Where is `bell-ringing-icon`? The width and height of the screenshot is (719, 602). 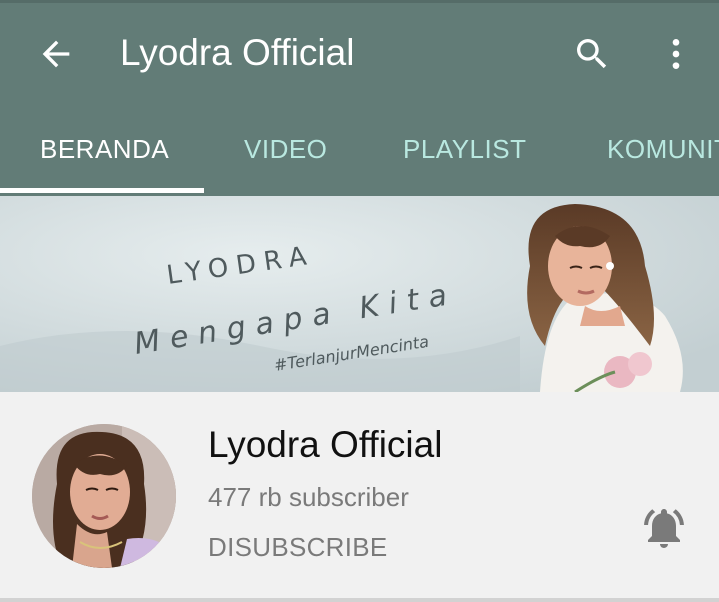
bell-ringing-icon is located at coordinates (664, 528).